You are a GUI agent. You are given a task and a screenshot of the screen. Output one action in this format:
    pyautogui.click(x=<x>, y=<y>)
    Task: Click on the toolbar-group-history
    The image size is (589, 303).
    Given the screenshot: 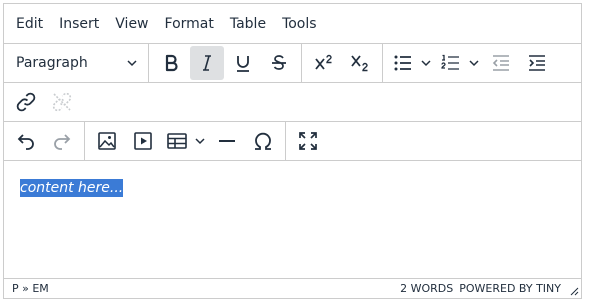 What is the action you would take?
    pyautogui.click(x=44, y=141)
    